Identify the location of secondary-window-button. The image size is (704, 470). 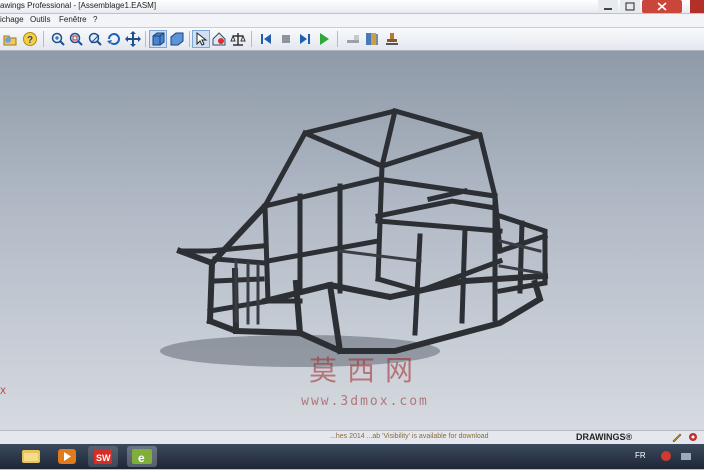
(697, 6).